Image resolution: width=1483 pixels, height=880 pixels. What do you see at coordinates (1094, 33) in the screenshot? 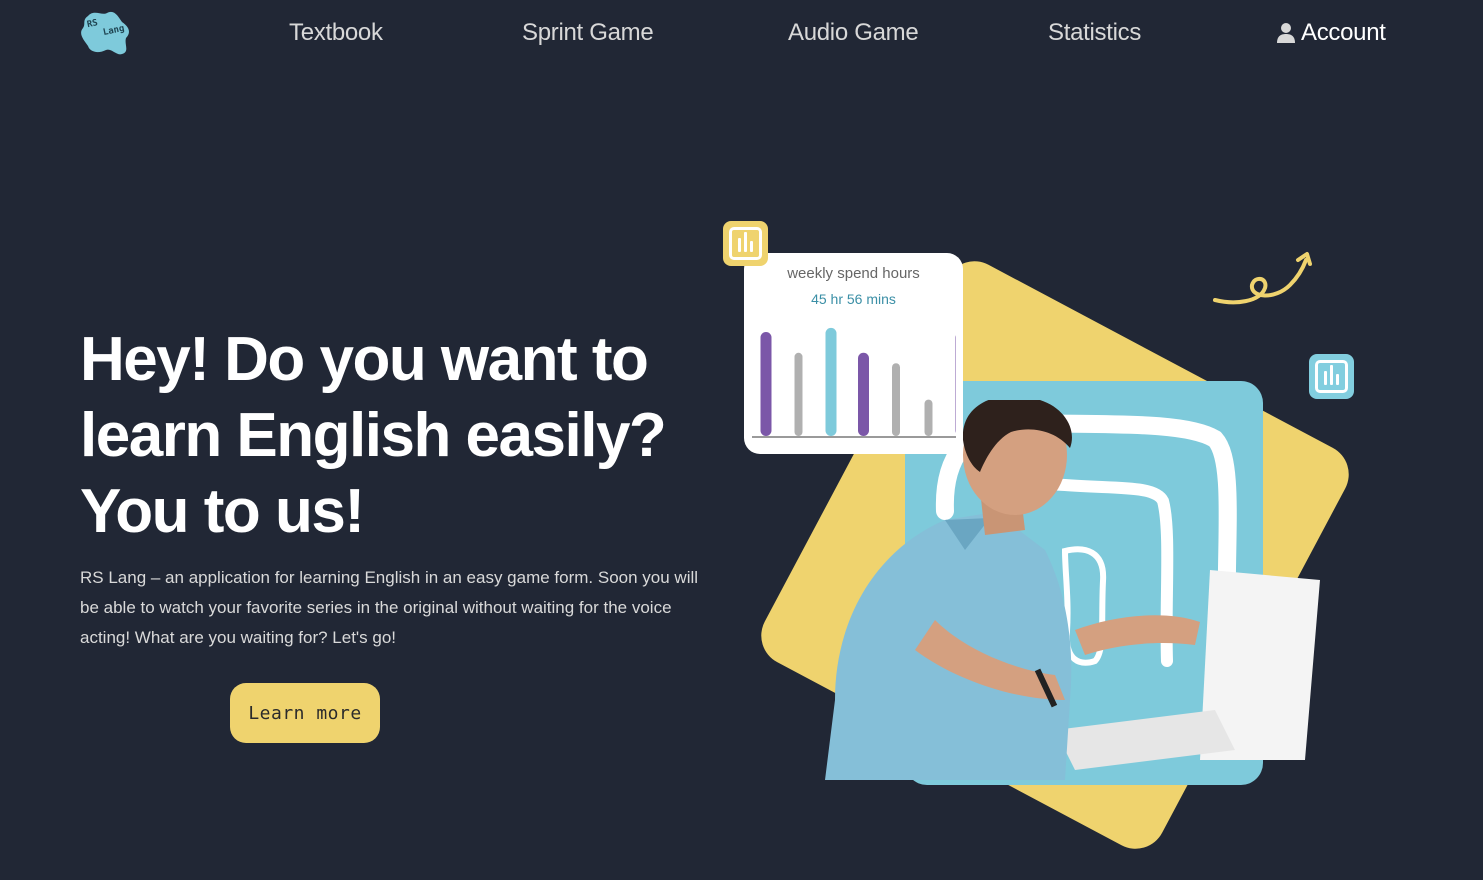
I see `nav-statistics: Statistics` at bounding box center [1094, 33].